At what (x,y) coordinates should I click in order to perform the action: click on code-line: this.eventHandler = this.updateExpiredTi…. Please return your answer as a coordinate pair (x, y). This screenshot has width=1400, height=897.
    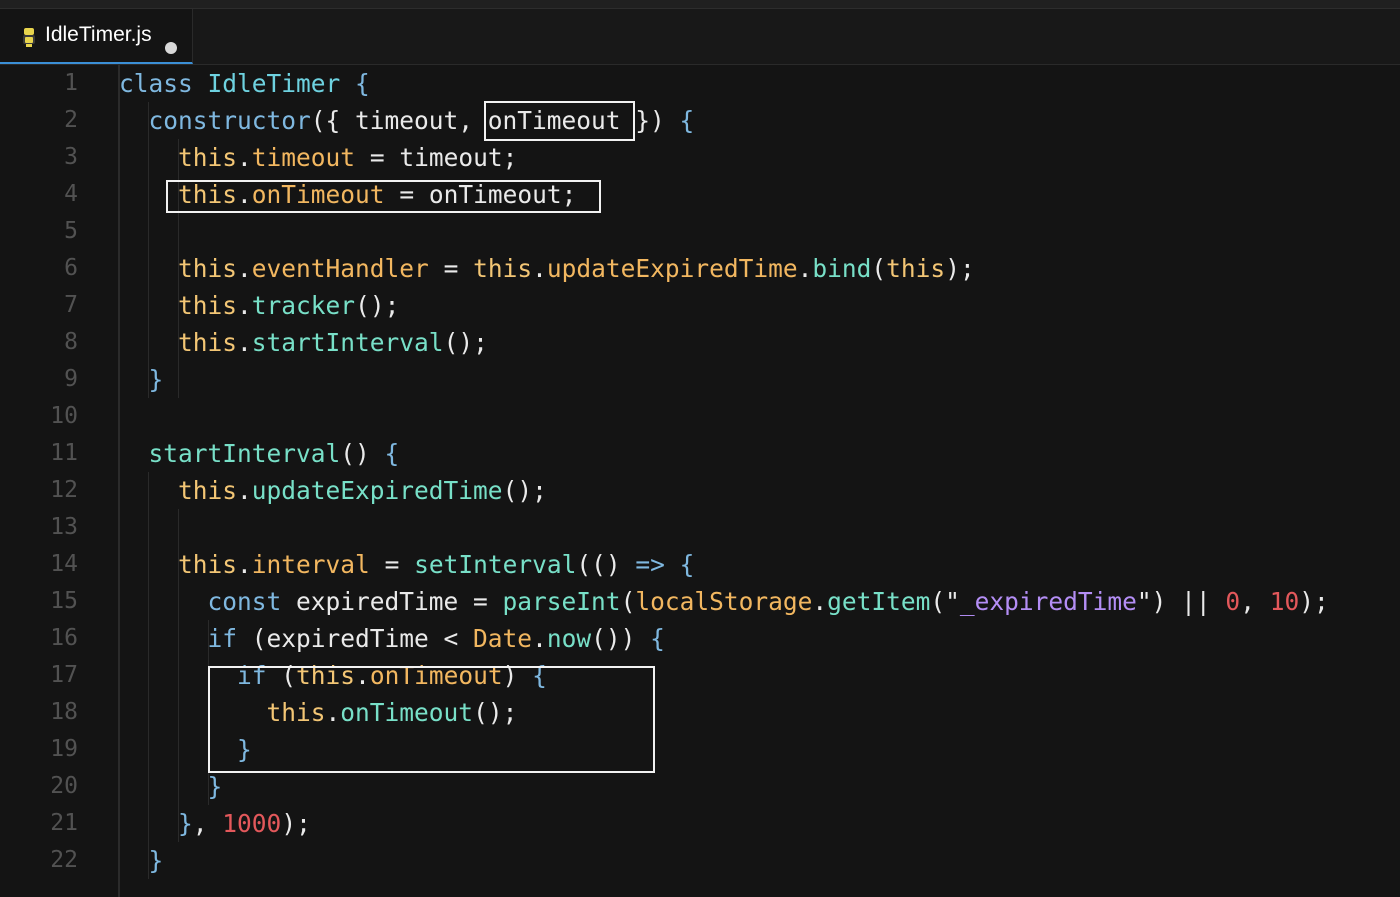
    Looking at the image, I should click on (547, 268).